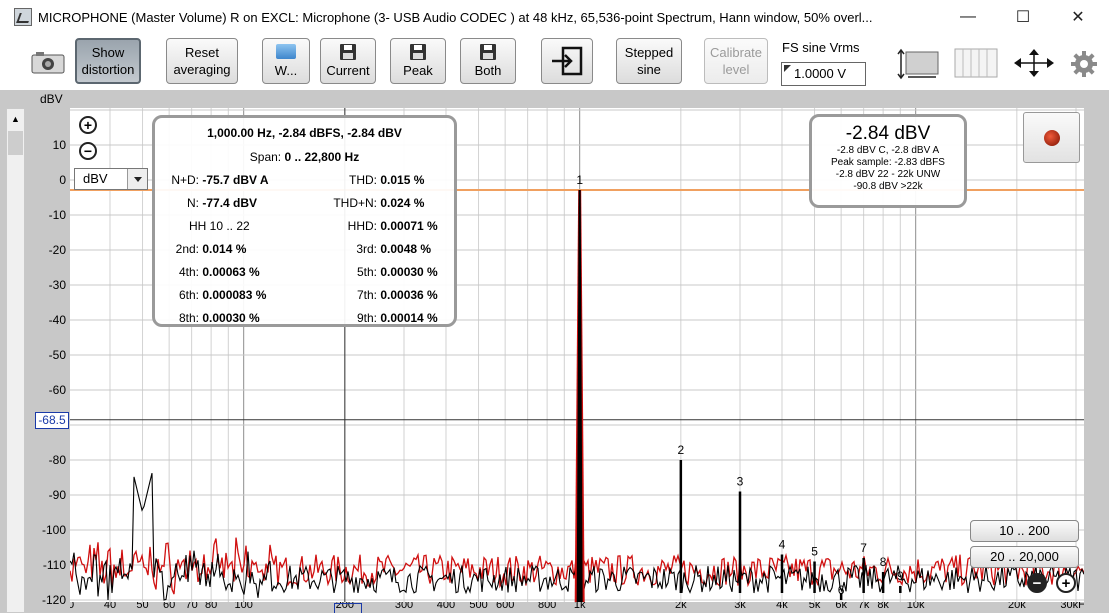 The width and height of the screenshot is (1109, 613). What do you see at coordinates (57, 250) in the screenshot?
I see `y-tick-label: -20` at bounding box center [57, 250].